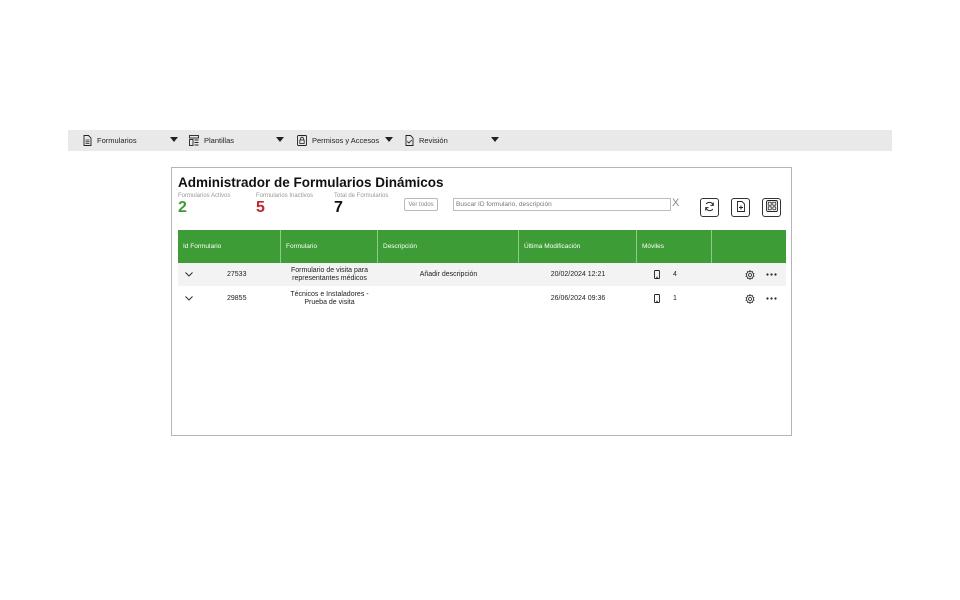 Image resolution: width=960 pixels, height=600 pixels. What do you see at coordinates (346, 140) in the screenshot?
I see `menu-label-permisos: Permisos y Accesos` at bounding box center [346, 140].